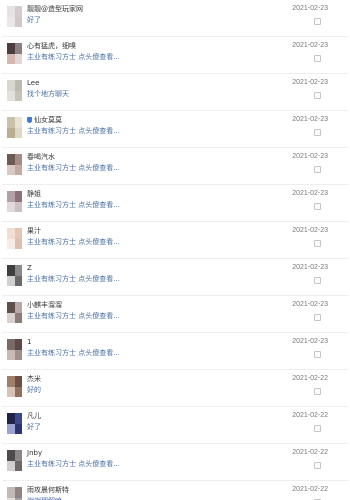 The width and height of the screenshot is (350, 500). What do you see at coordinates (48, 94) in the screenshot?
I see `message-preview: 找个地方聊天` at bounding box center [48, 94].